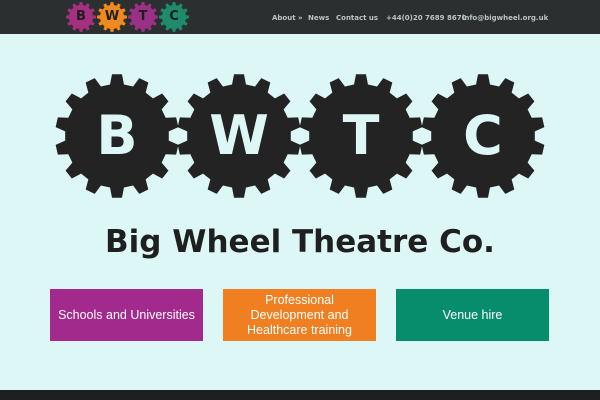  What do you see at coordinates (300, 395) in the screenshot?
I see `footer-bar` at bounding box center [300, 395].